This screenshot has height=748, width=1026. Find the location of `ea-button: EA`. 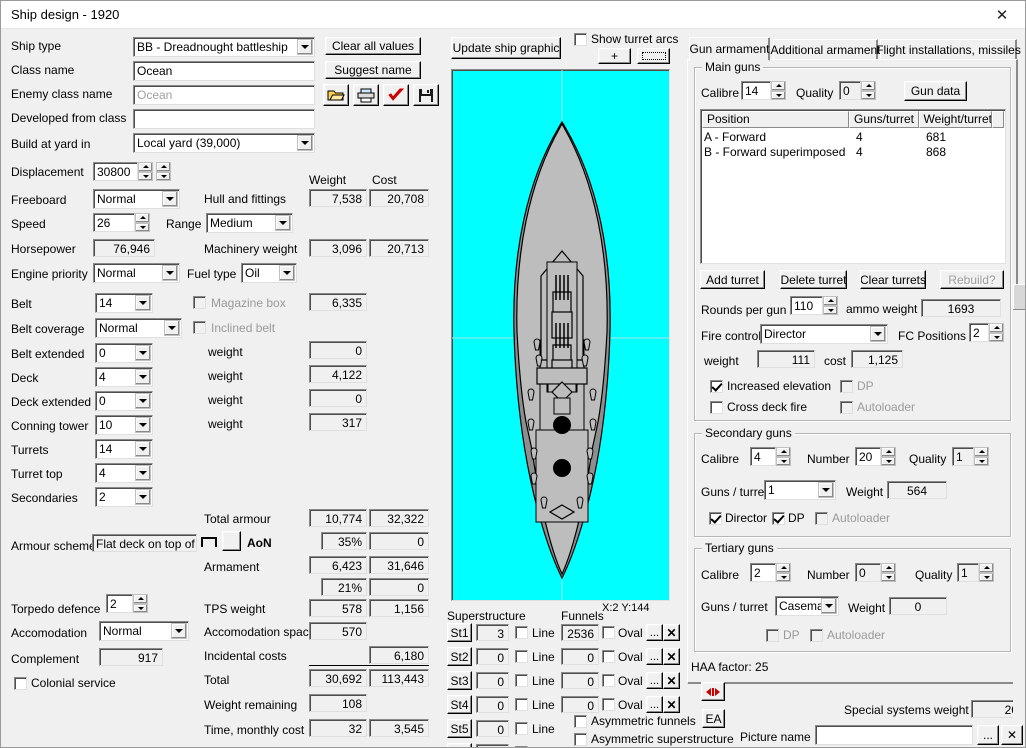

ea-button: EA is located at coordinates (713, 718).